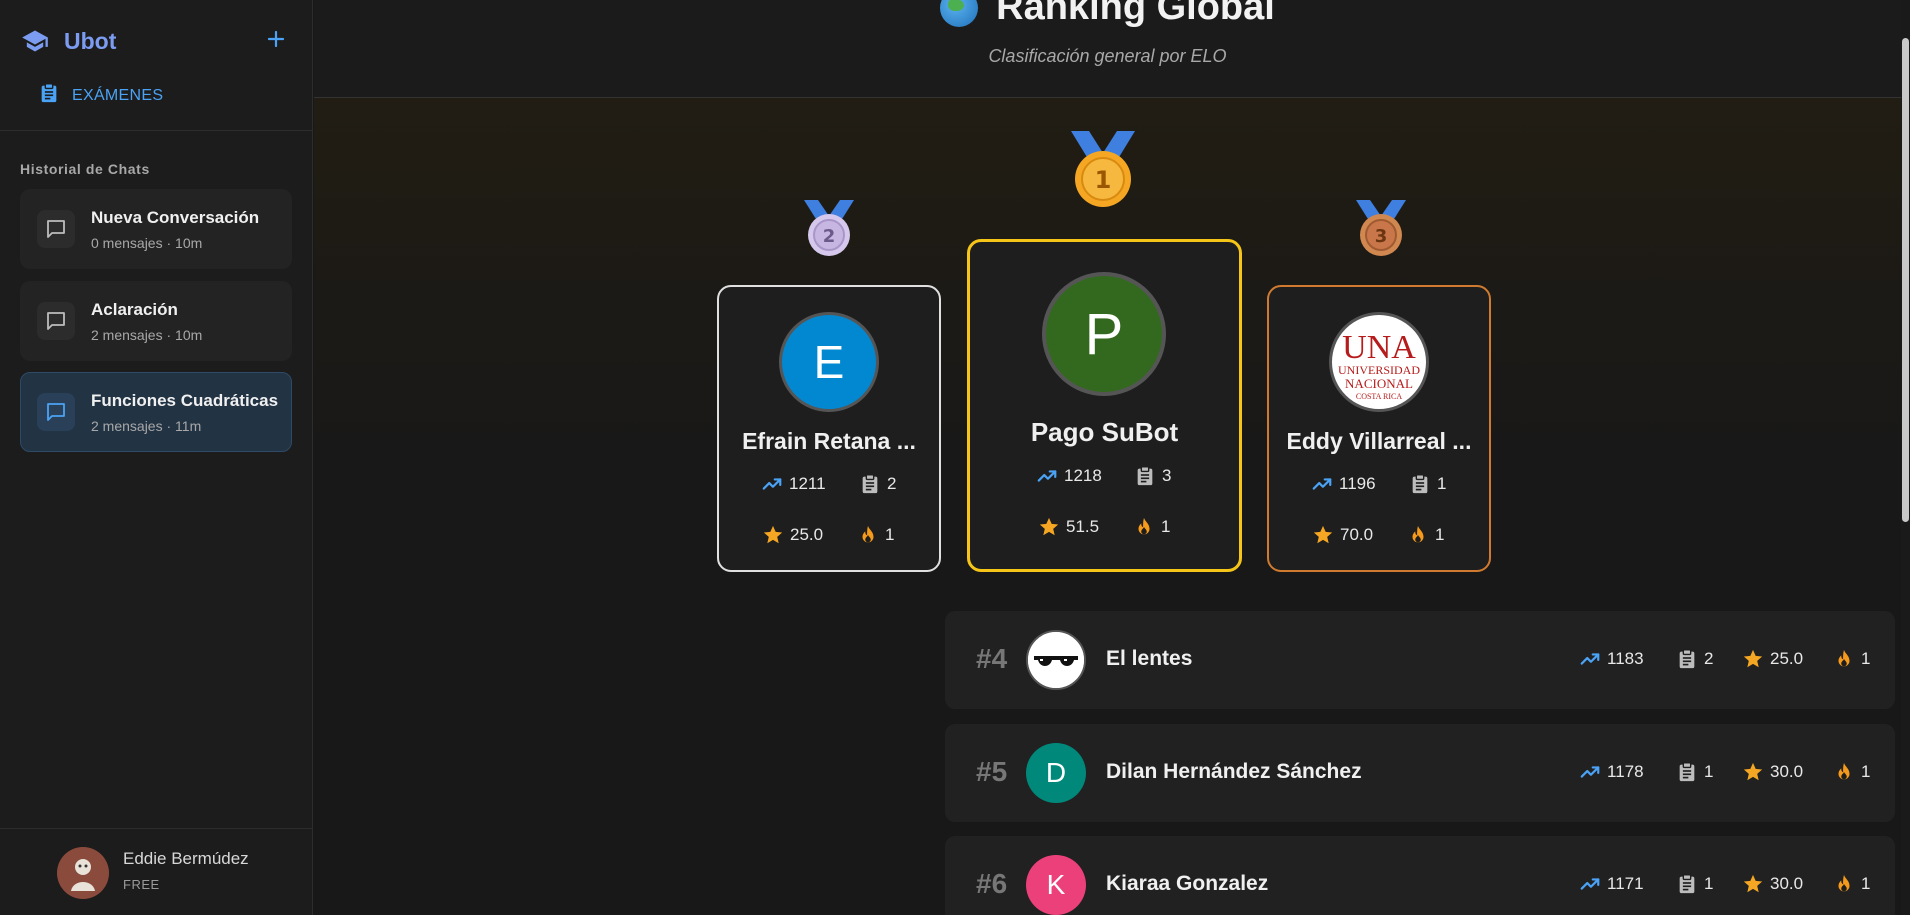 This screenshot has width=1910, height=915. What do you see at coordinates (1135, 14) in the screenshot?
I see `page-title: Ranking Global` at bounding box center [1135, 14].